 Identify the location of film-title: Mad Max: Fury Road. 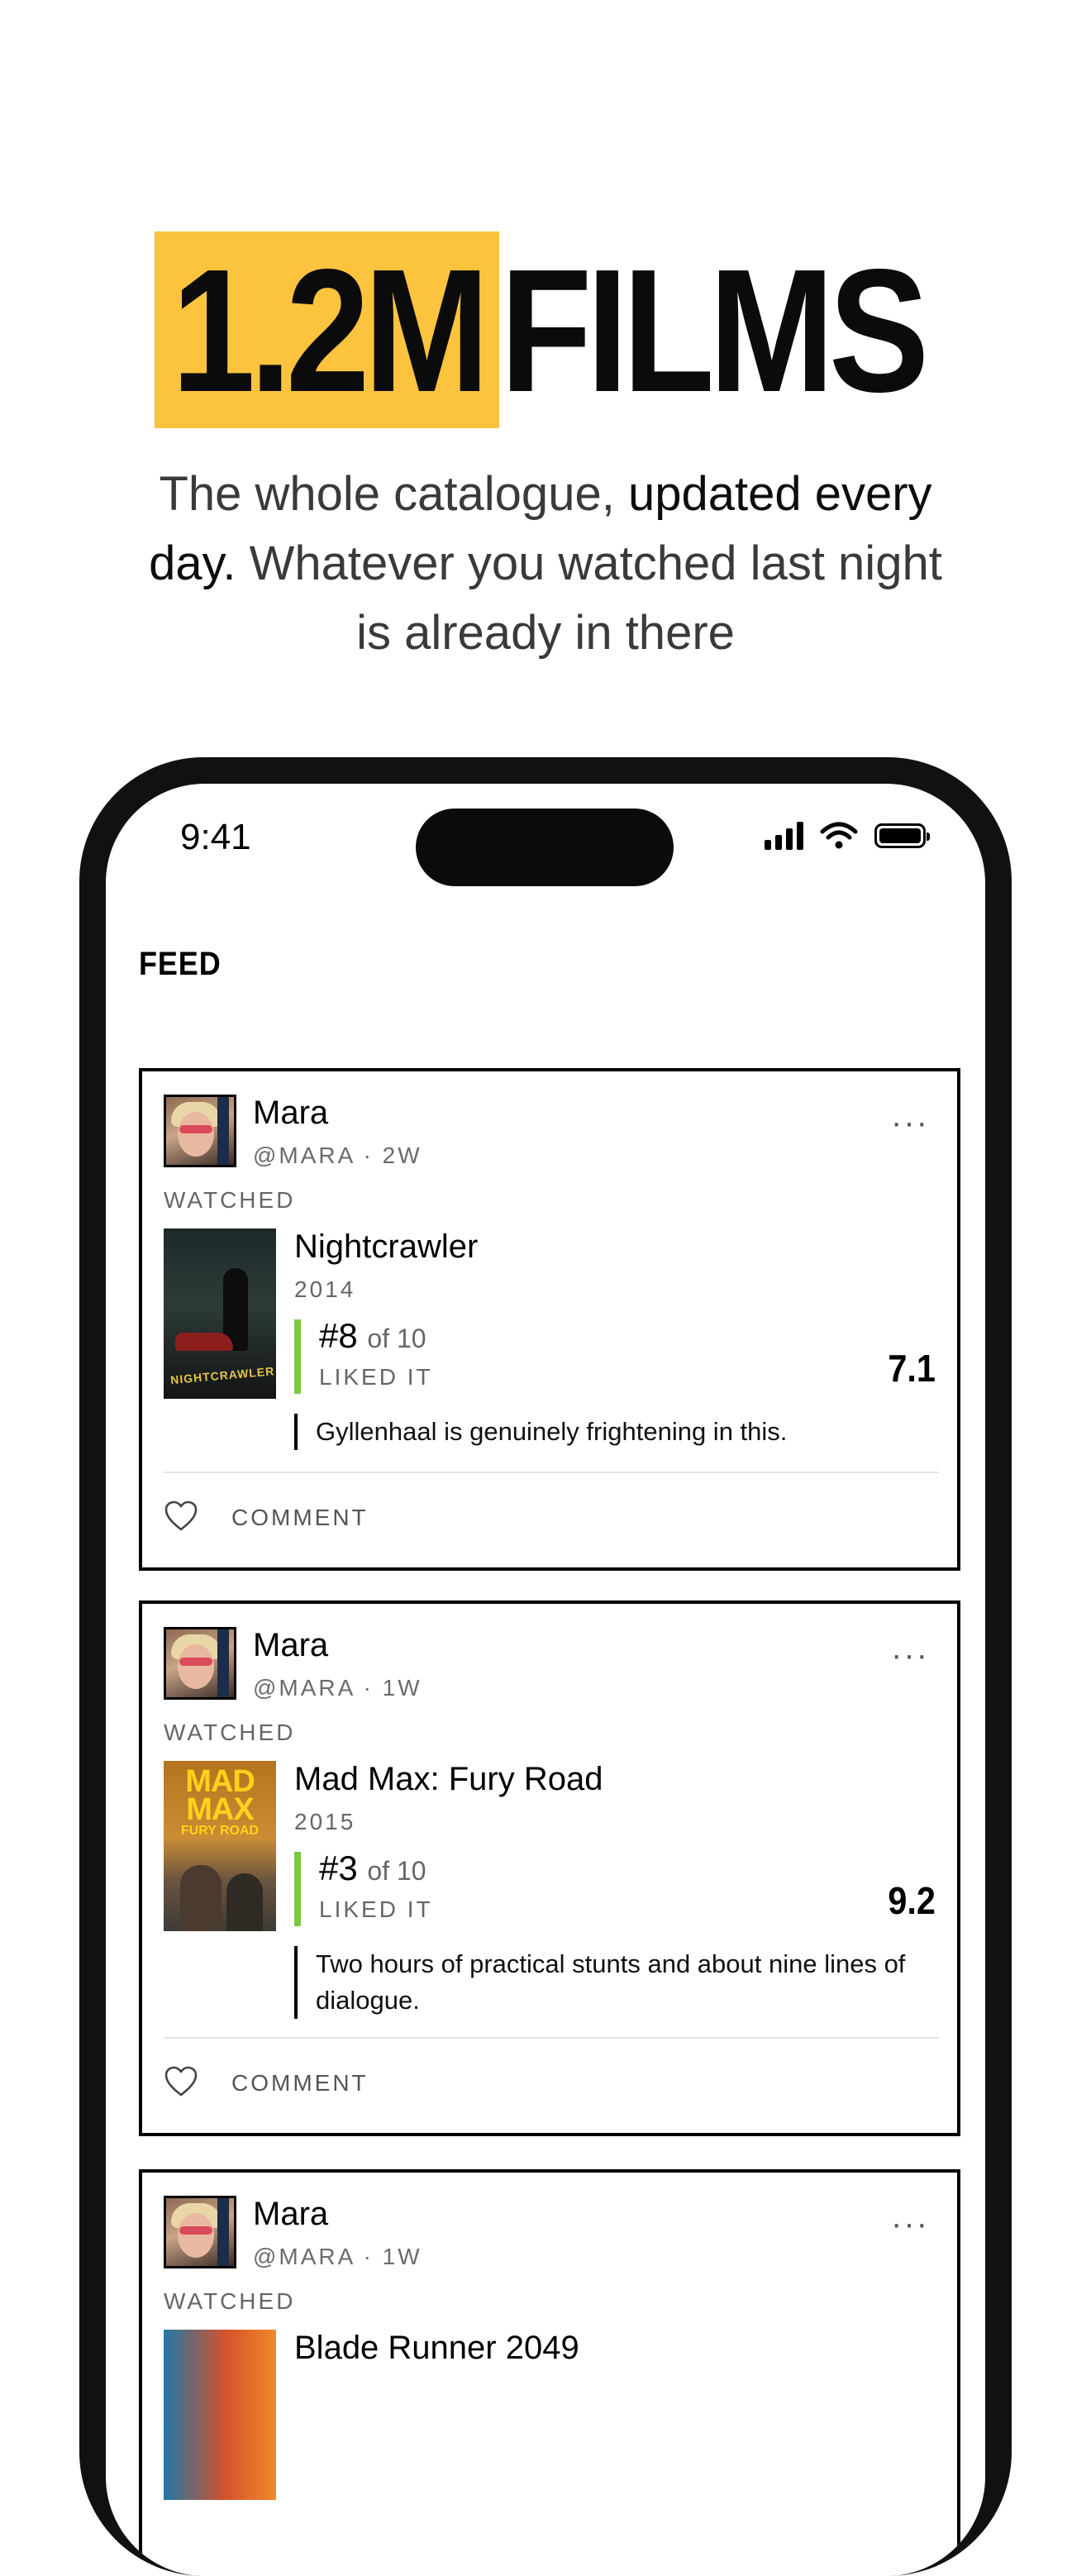
(448, 1779).